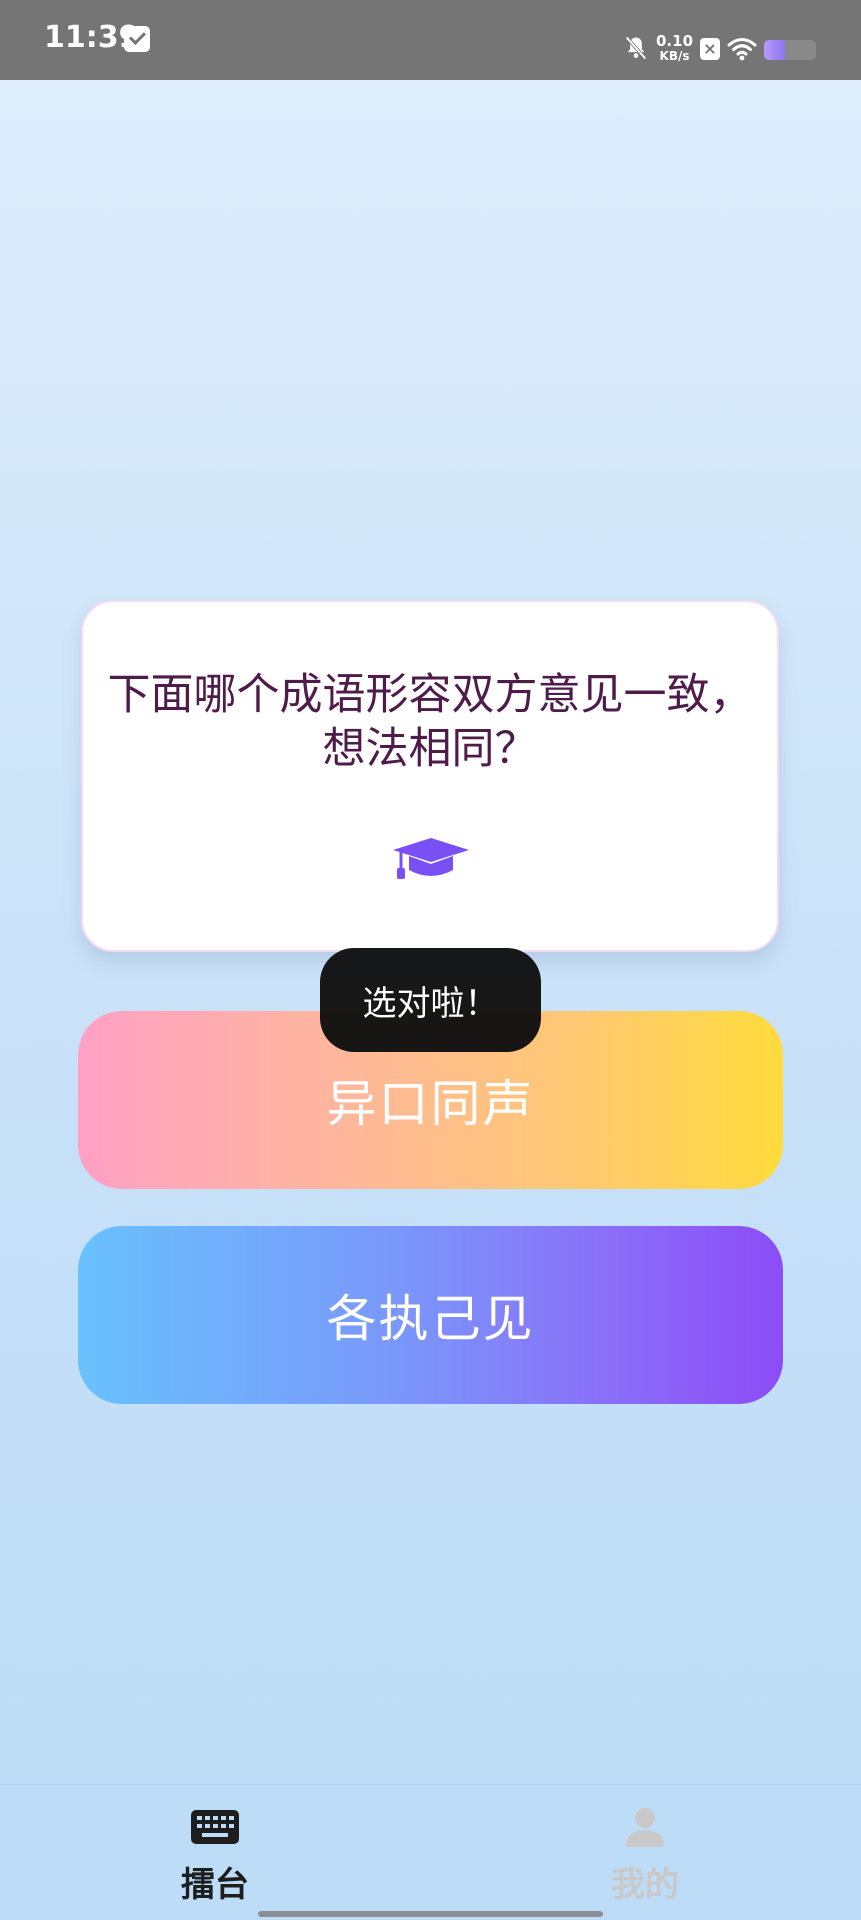 The image size is (861, 1920). Describe the element at coordinates (636, 48) in the screenshot. I see `bell-muted-icon` at that location.